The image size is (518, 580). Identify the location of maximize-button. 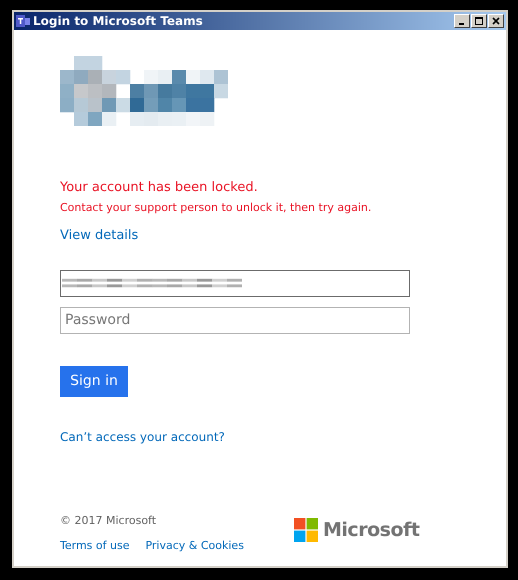
(479, 21).